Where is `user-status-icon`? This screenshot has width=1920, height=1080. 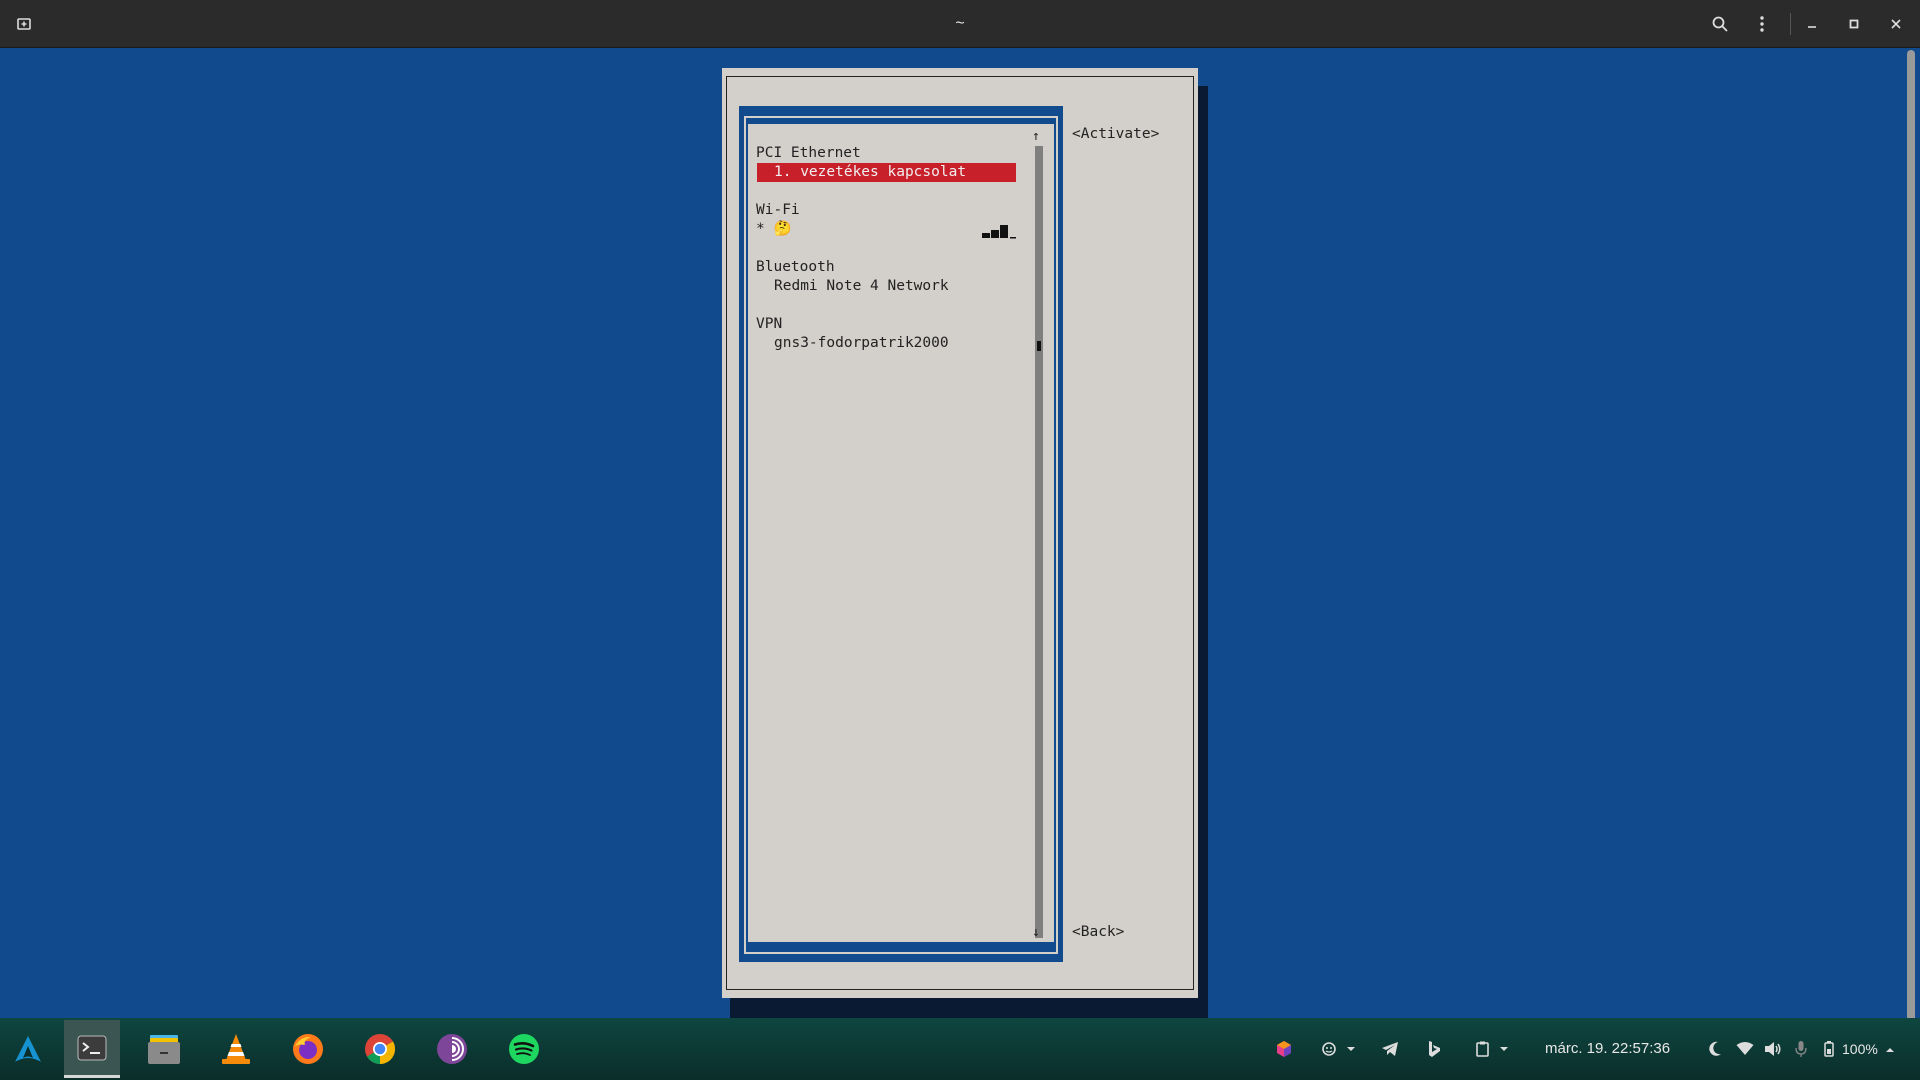 user-status-icon is located at coordinates (1338, 1049).